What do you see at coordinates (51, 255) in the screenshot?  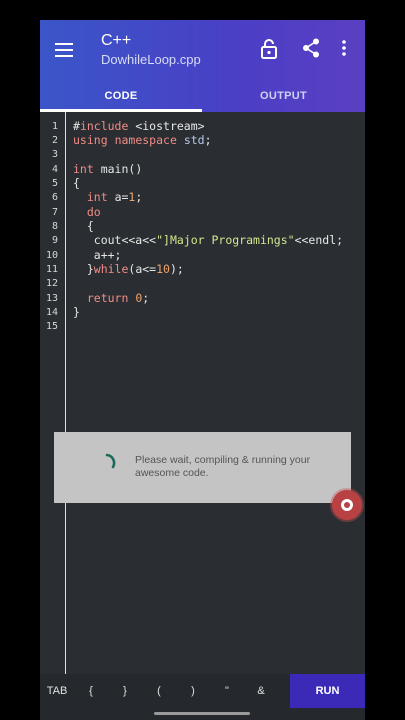 I see `line-number: 10` at bounding box center [51, 255].